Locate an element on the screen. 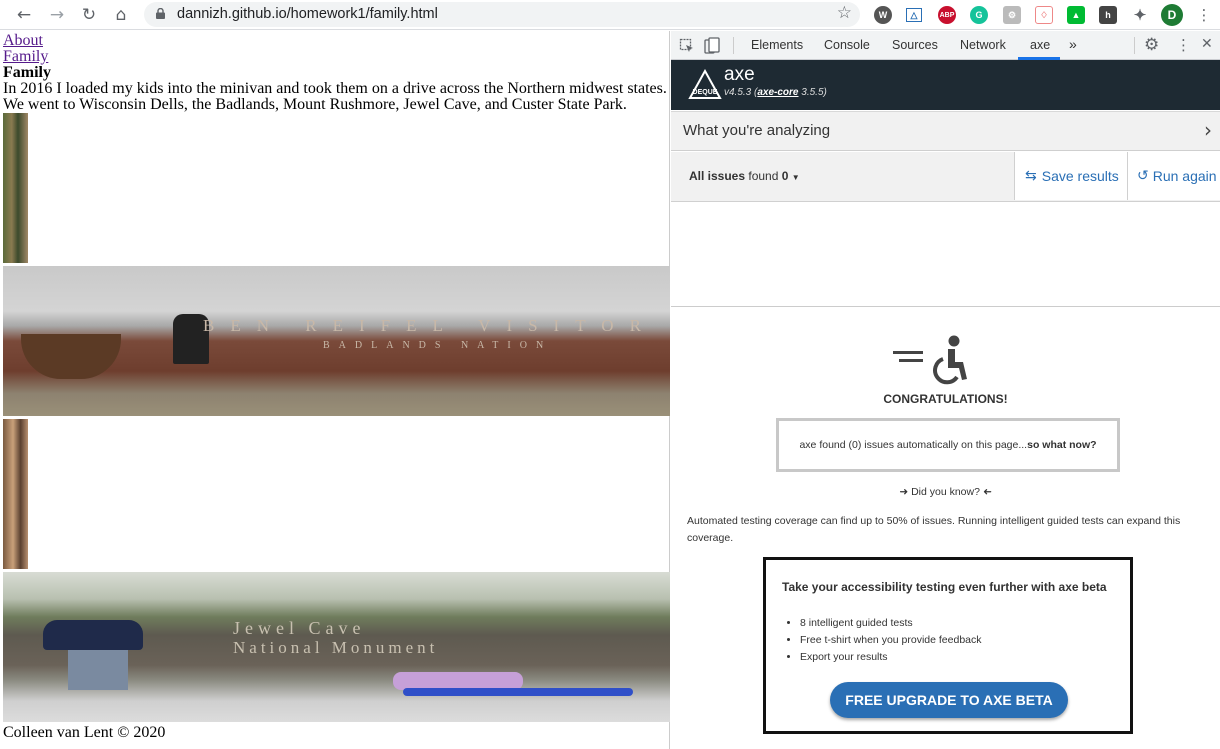  url-text: dannizh.github.io/homework1/family.html is located at coordinates (307, 14).